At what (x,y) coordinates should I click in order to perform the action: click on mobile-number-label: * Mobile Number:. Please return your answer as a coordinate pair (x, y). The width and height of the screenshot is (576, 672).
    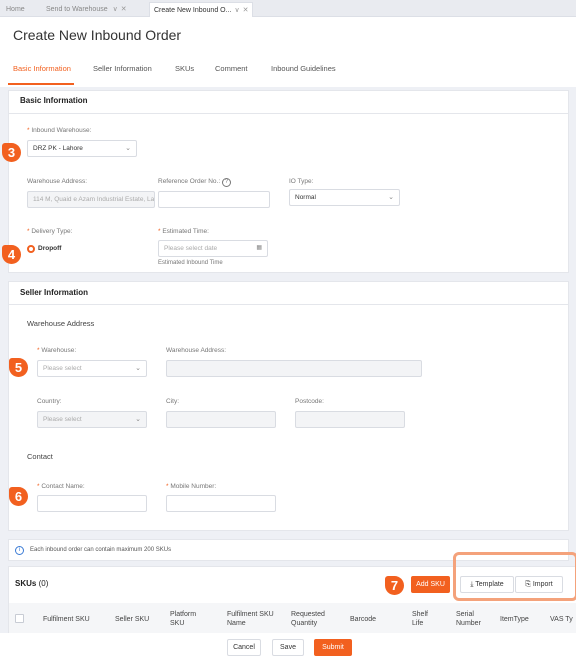
    Looking at the image, I should click on (191, 486).